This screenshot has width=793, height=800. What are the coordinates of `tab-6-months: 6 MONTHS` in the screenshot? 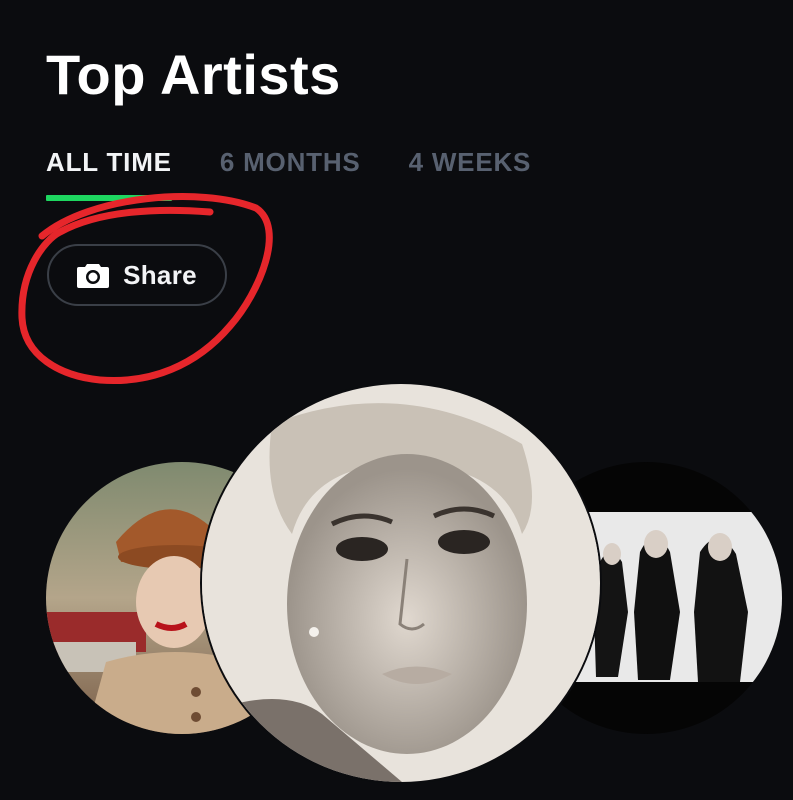 It's located at (290, 169).